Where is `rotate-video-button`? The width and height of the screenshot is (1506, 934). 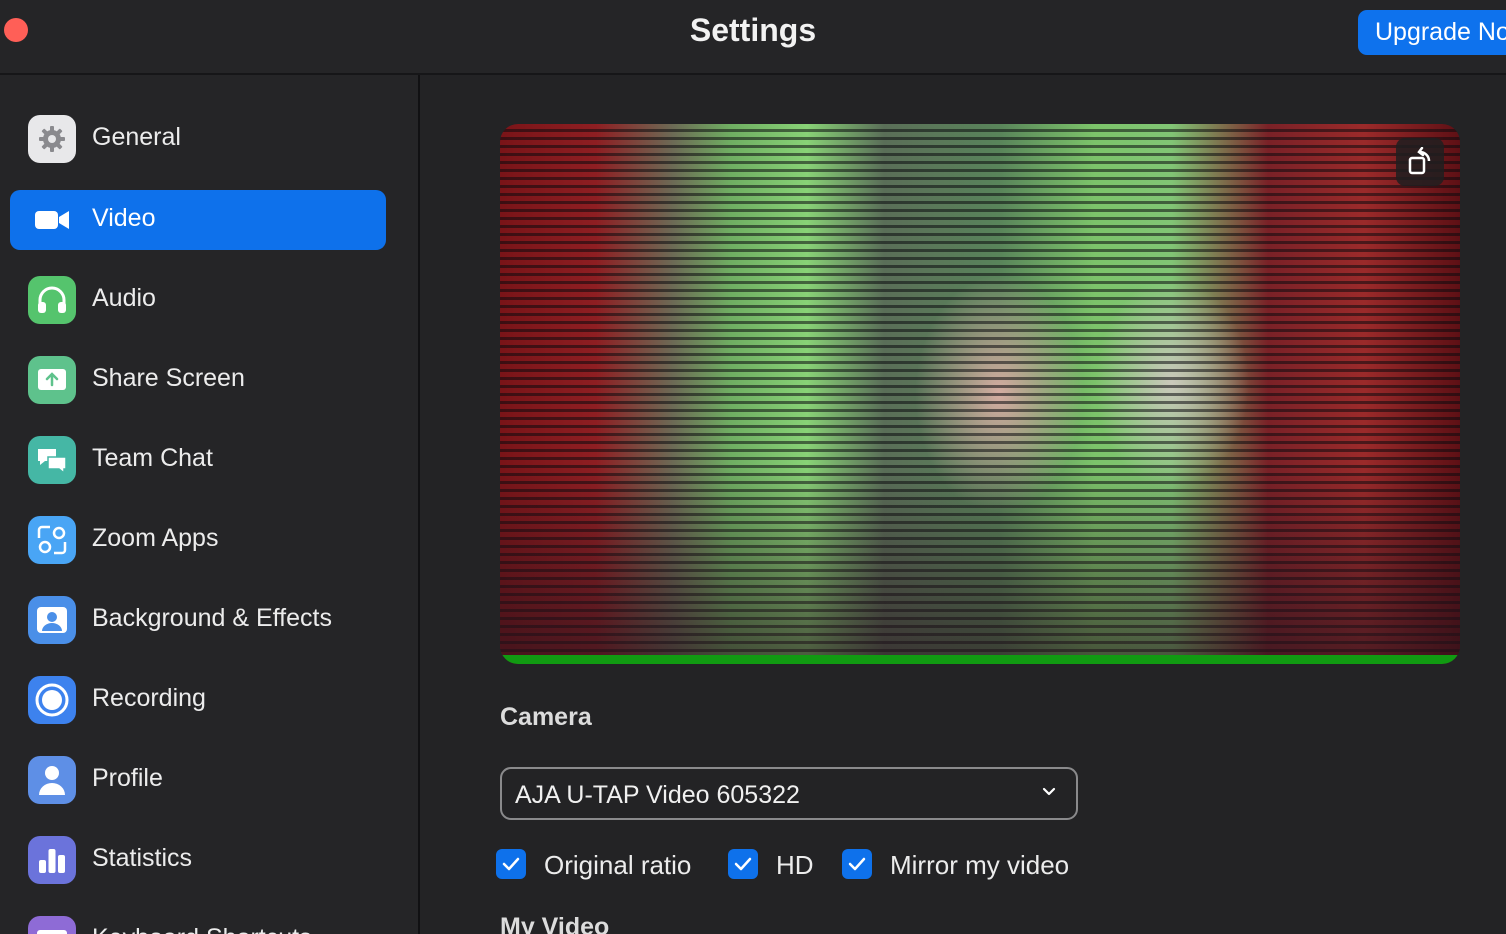 rotate-video-button is located at coordinates (1420, 162).